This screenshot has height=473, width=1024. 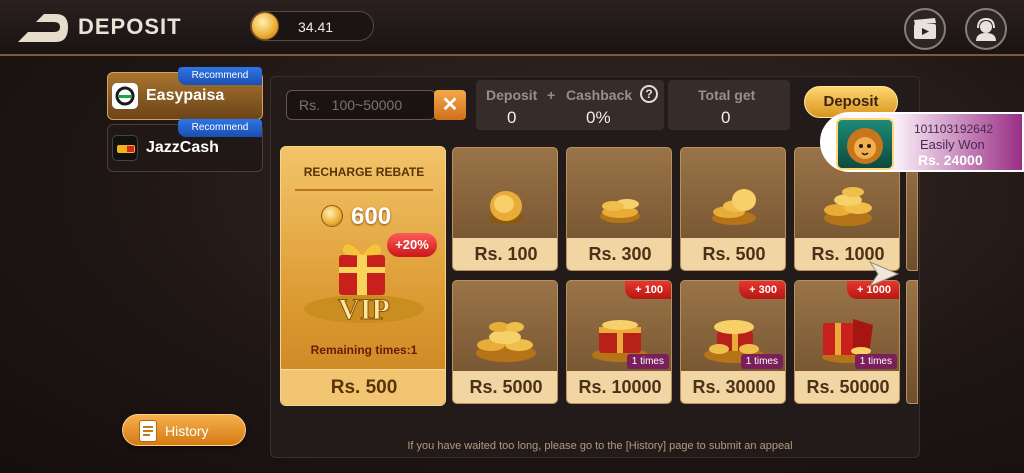 I want to click on amount-label: Rs. 300, so click(x=620, y=254).